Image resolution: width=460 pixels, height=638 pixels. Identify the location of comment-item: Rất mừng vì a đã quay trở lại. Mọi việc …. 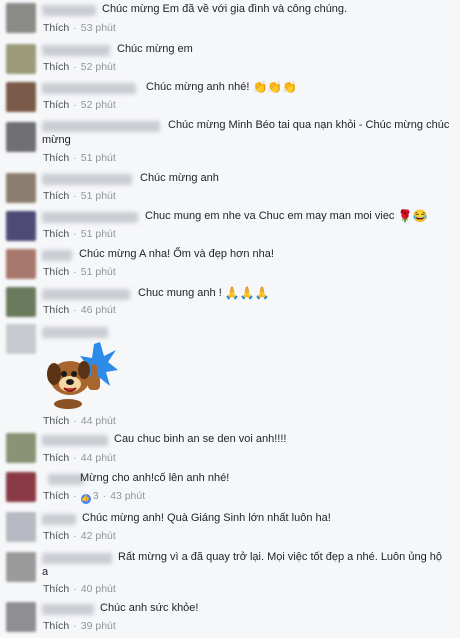
(230, 573).